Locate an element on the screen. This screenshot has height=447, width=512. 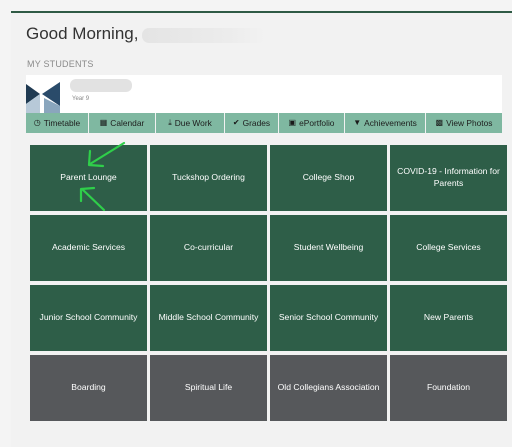
tile-college-shop: College Shop is located at coordinates (328, 178).